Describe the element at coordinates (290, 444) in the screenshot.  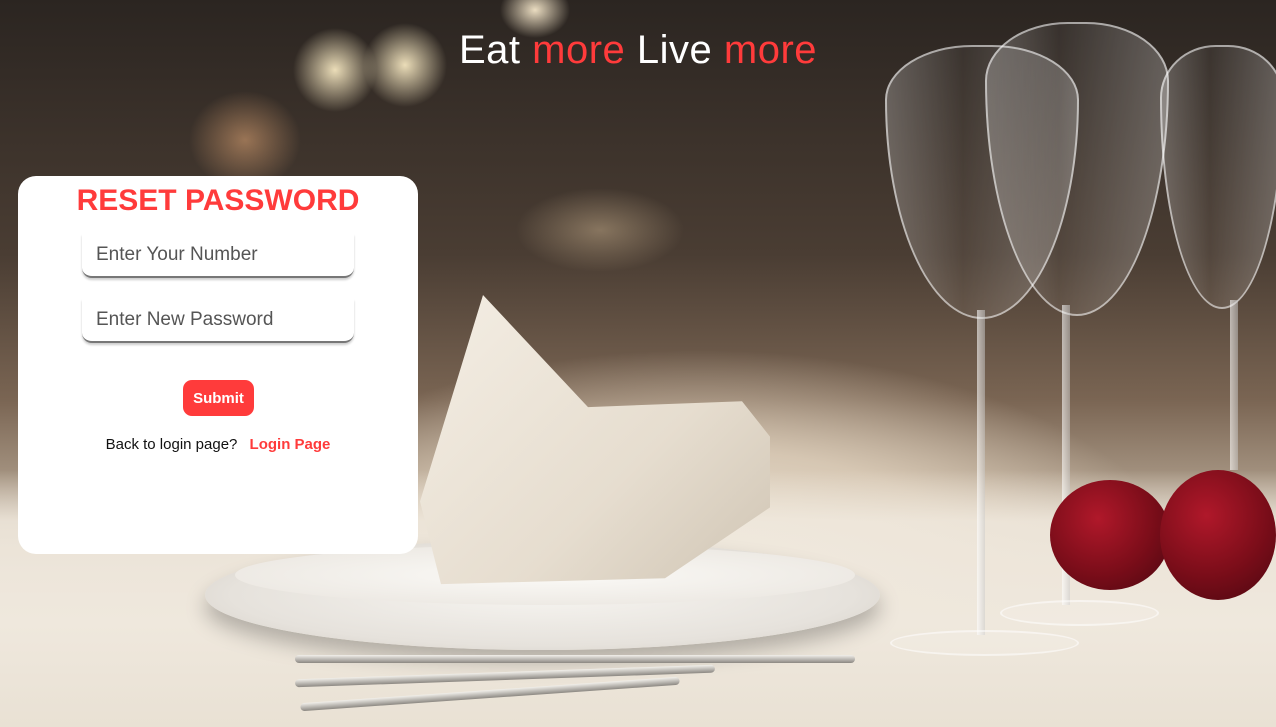
I see `login-page-link: Login Page` at that location.